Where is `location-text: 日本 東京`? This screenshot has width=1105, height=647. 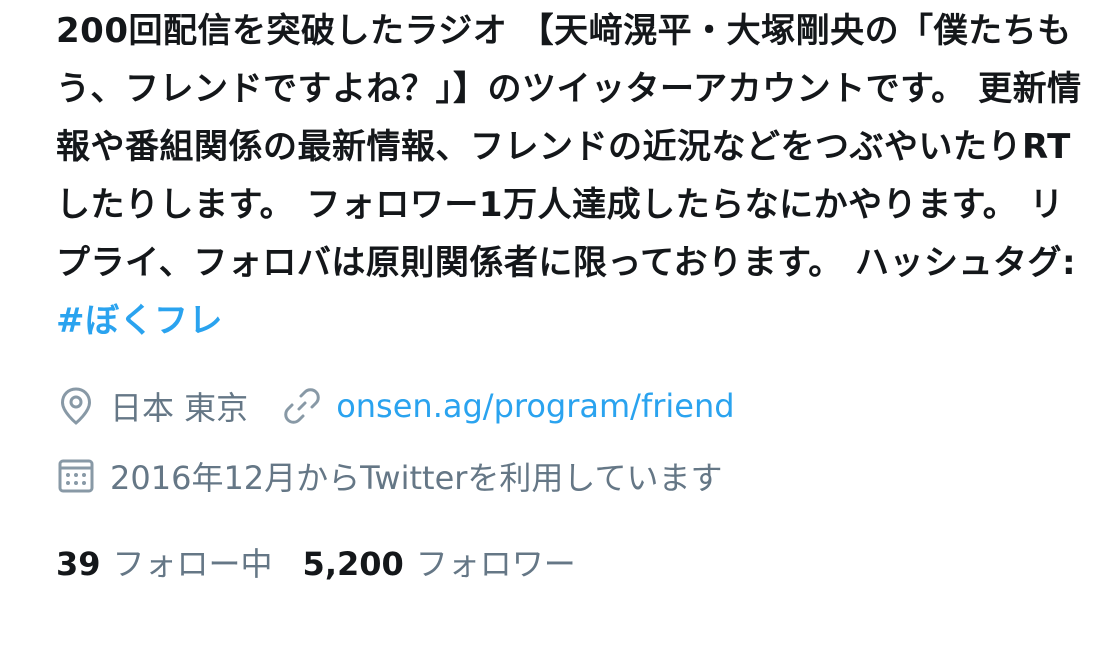 location-text: 日本 東京 is located at coordinates (179, 408).